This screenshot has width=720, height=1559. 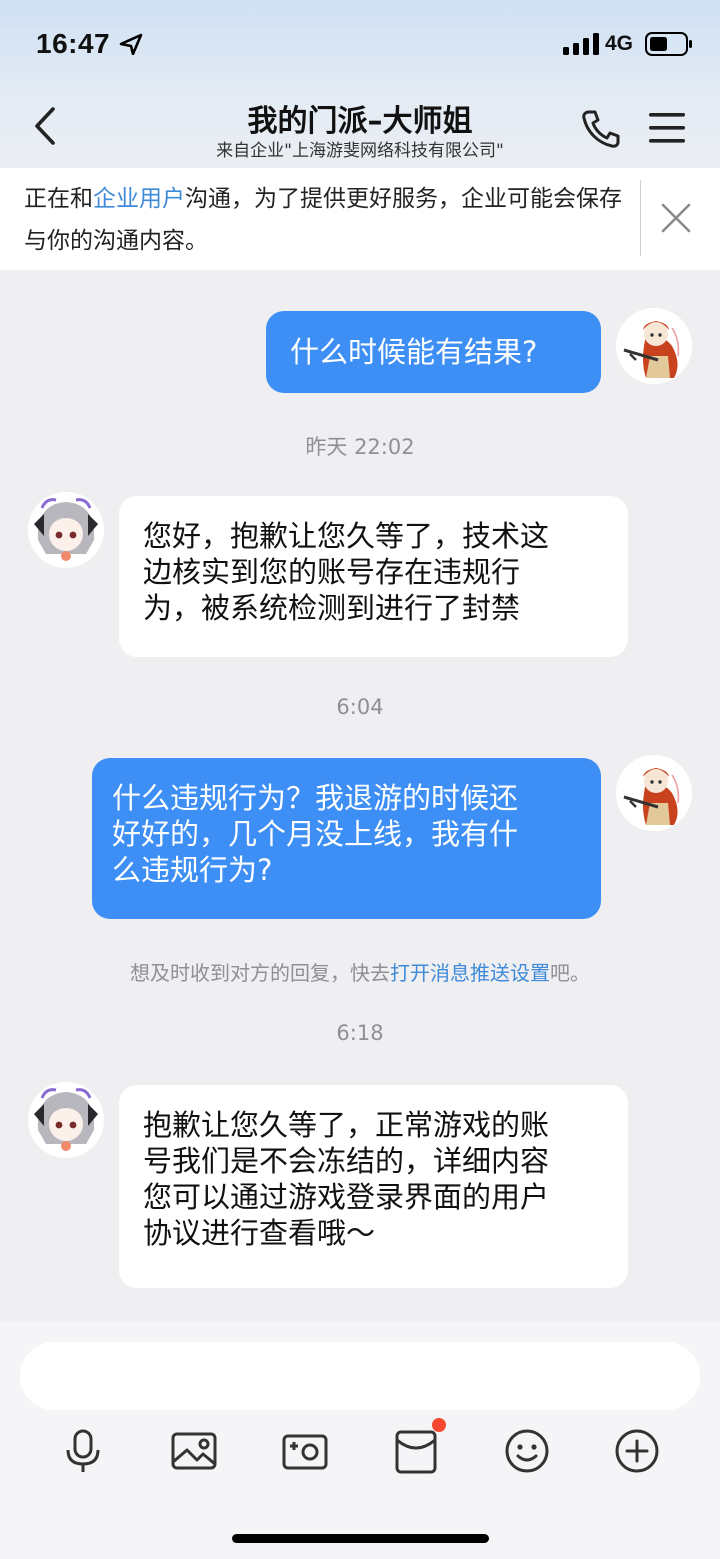 I want to click on hint-prefix: 想及时收到对方的回复，快去, so click(x=260, y=973).